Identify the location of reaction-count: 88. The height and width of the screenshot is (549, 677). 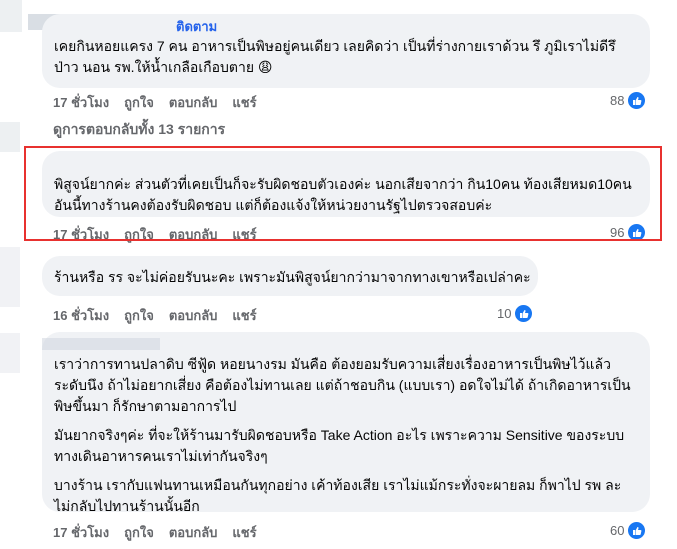
(629, 100).